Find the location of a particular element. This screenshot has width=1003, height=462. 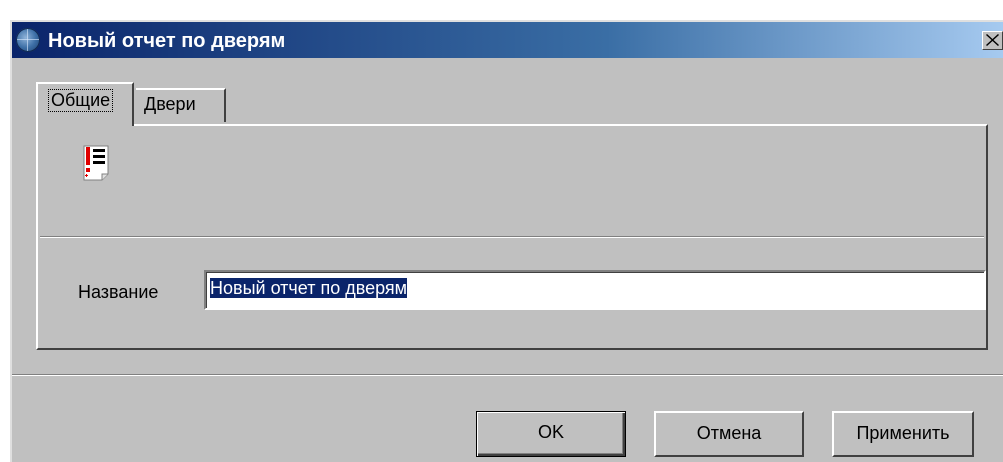

close-button is located at coordinates (992, 40).